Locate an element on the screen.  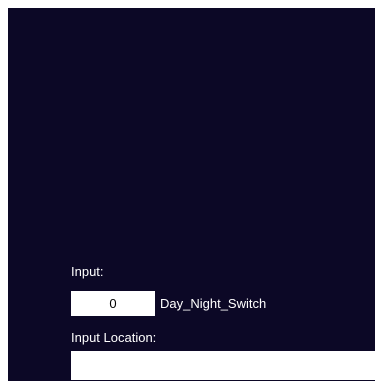
input-value-field is located at coordinates (113, 303).